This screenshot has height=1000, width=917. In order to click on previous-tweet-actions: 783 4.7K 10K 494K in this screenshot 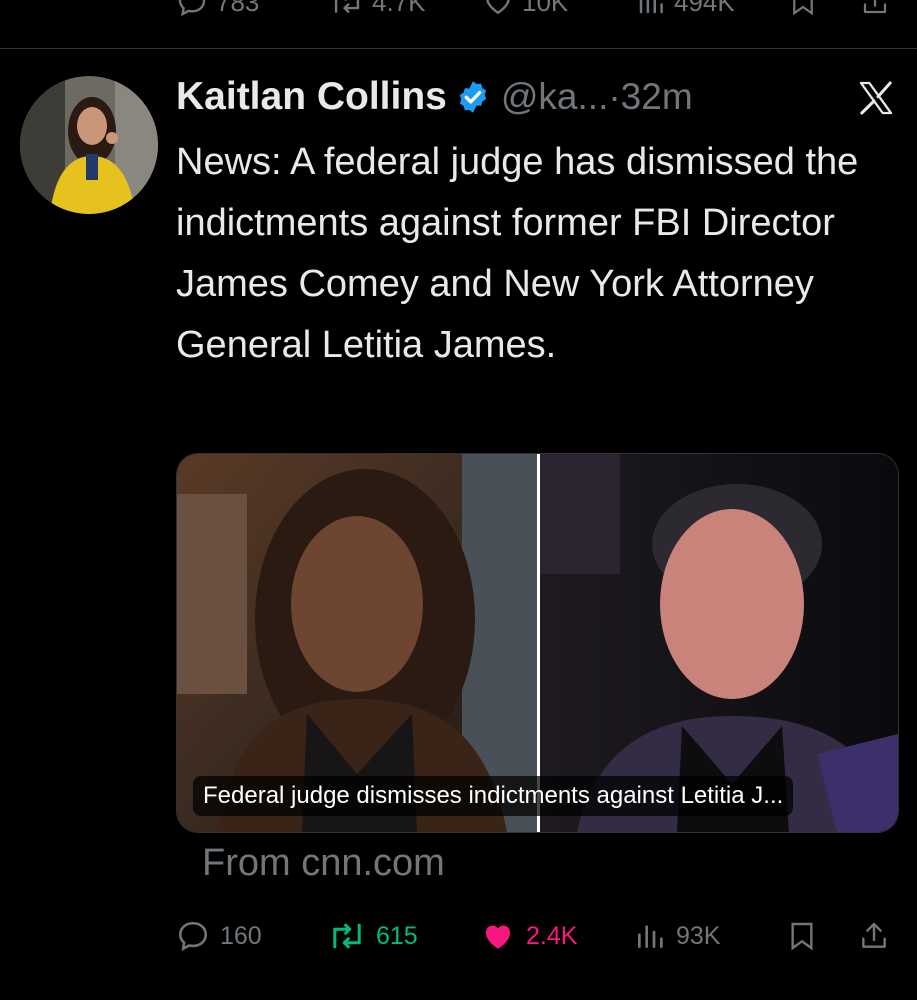, I will do `click(458, 10)`.